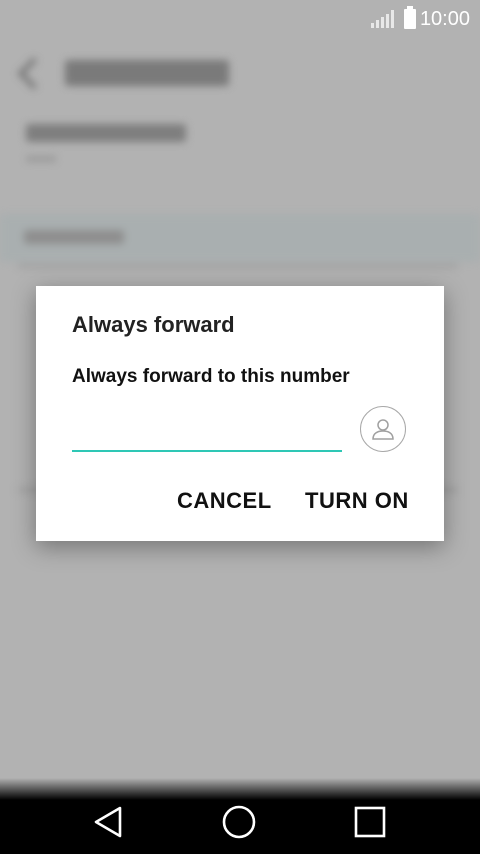  I want to click on forward-number-input, so click(207, 429).